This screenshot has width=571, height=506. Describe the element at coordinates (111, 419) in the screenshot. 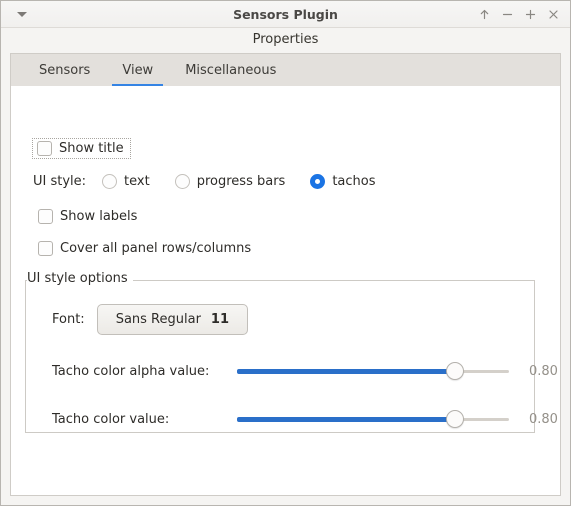

I see `tacho-color-value-label: Tacho color value:` at that location.